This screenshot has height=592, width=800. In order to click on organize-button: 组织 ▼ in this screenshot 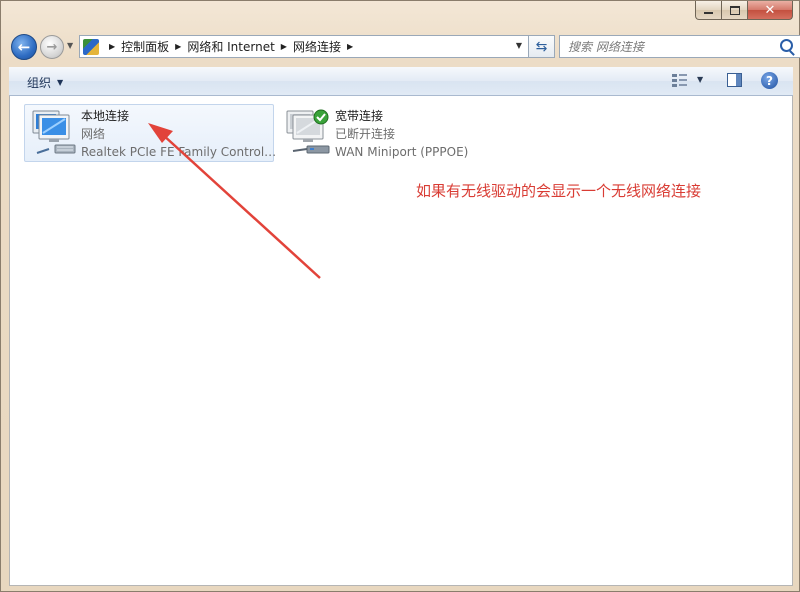, I will do `click(45, 82)`.